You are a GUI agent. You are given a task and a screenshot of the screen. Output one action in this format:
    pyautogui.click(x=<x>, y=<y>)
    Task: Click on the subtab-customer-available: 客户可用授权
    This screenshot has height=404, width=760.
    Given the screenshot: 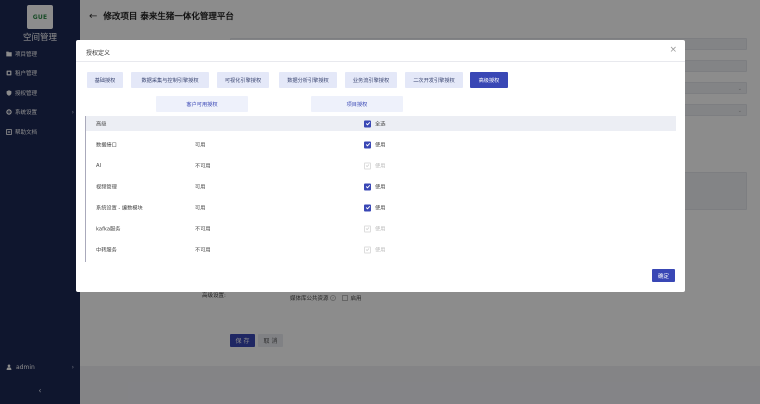 What is the action you would take?
    pyautogui.click(x=202, y=104)
    